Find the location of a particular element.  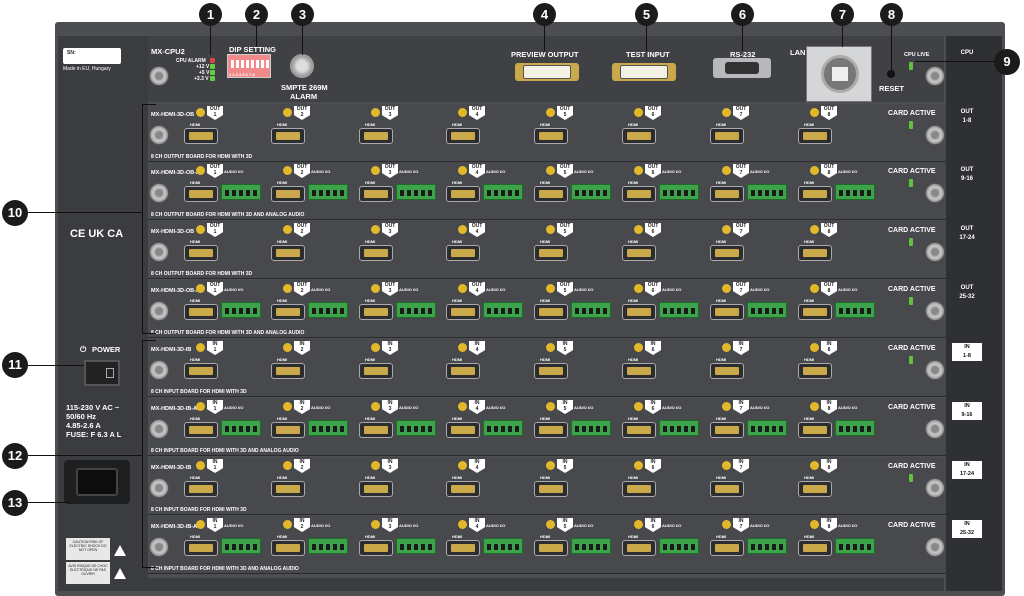

preview-output-dvi is located at coordinates (547, 72).